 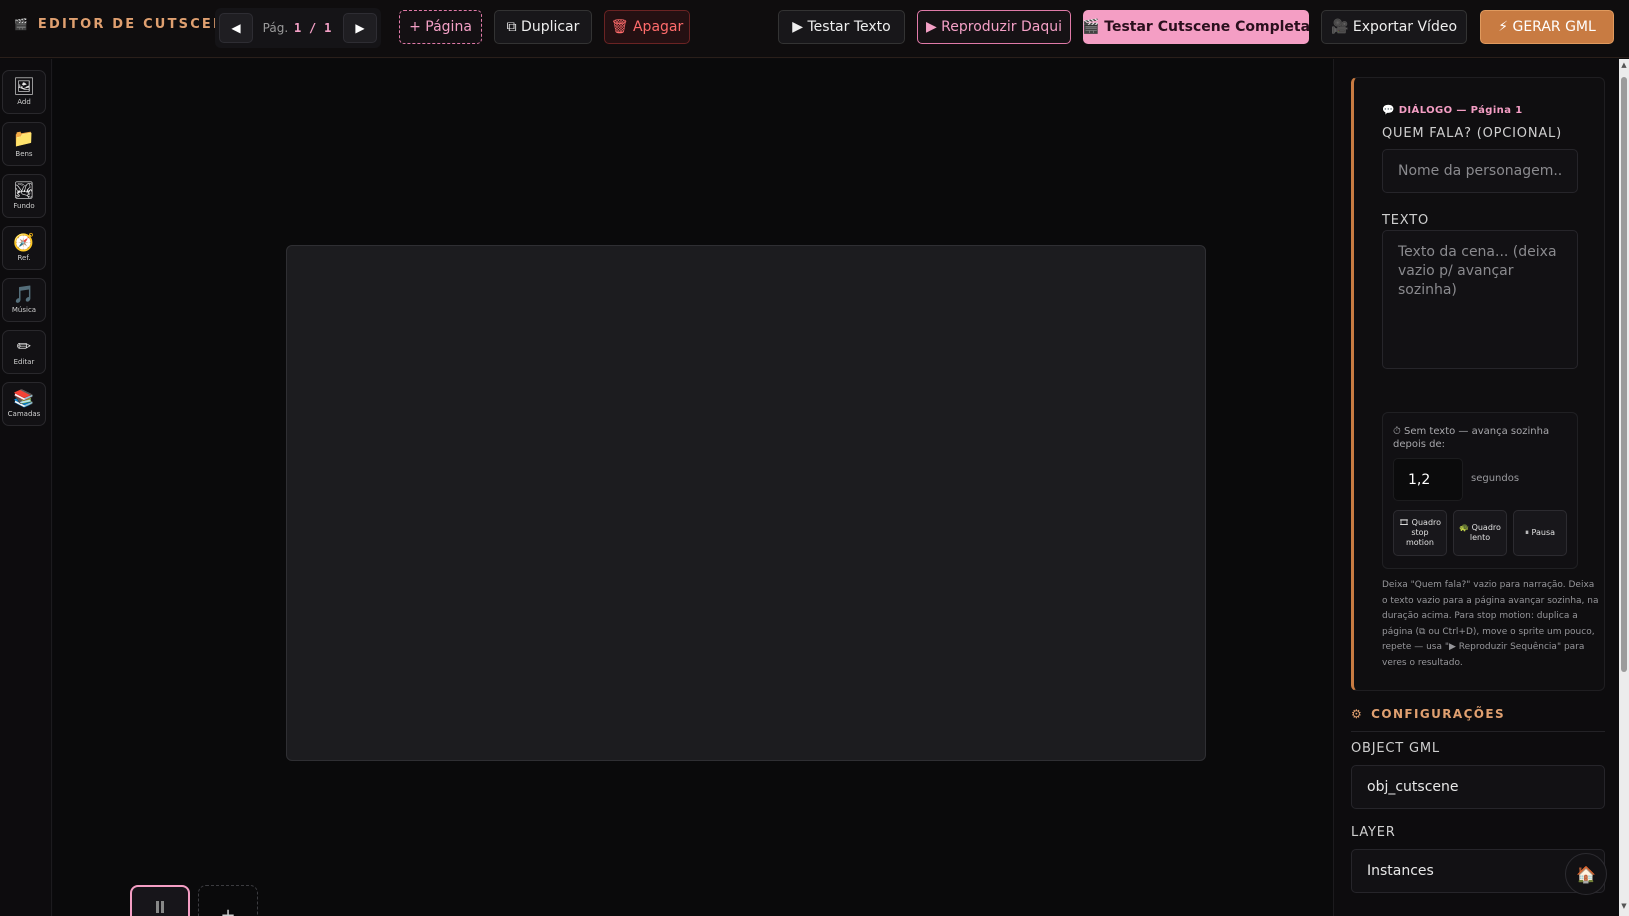 I want to click on page-label: Pág., so click(x=275, y=28).